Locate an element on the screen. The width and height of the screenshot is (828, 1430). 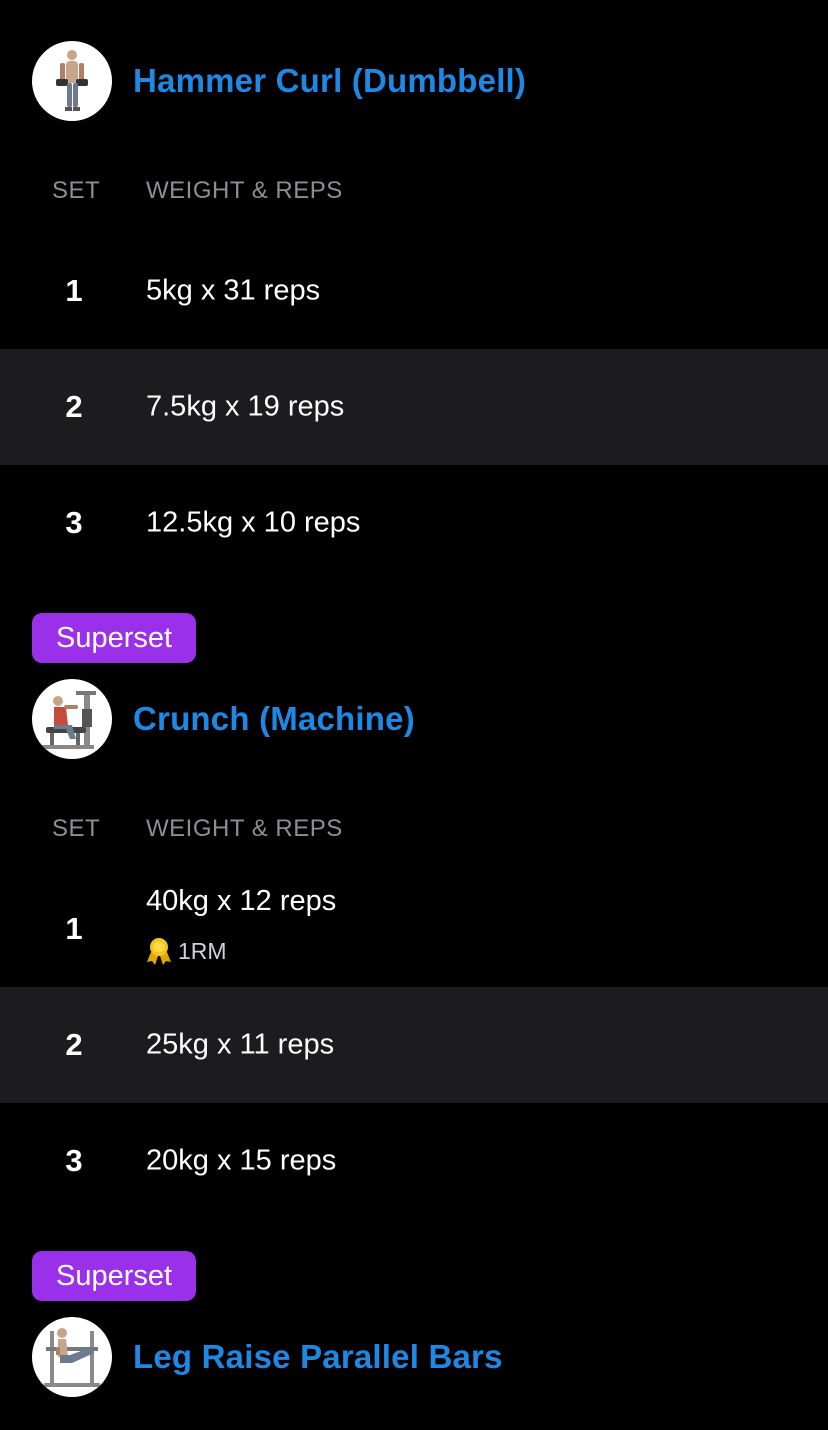
set-weight-reps: 12.5kg x 10 reps is located at coordinates (253, 522).